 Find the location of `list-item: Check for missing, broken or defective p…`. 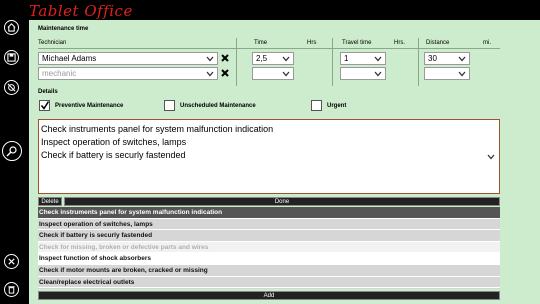

list-item: Check for missing, broken or defective p… is located at coordinates (269, 247).